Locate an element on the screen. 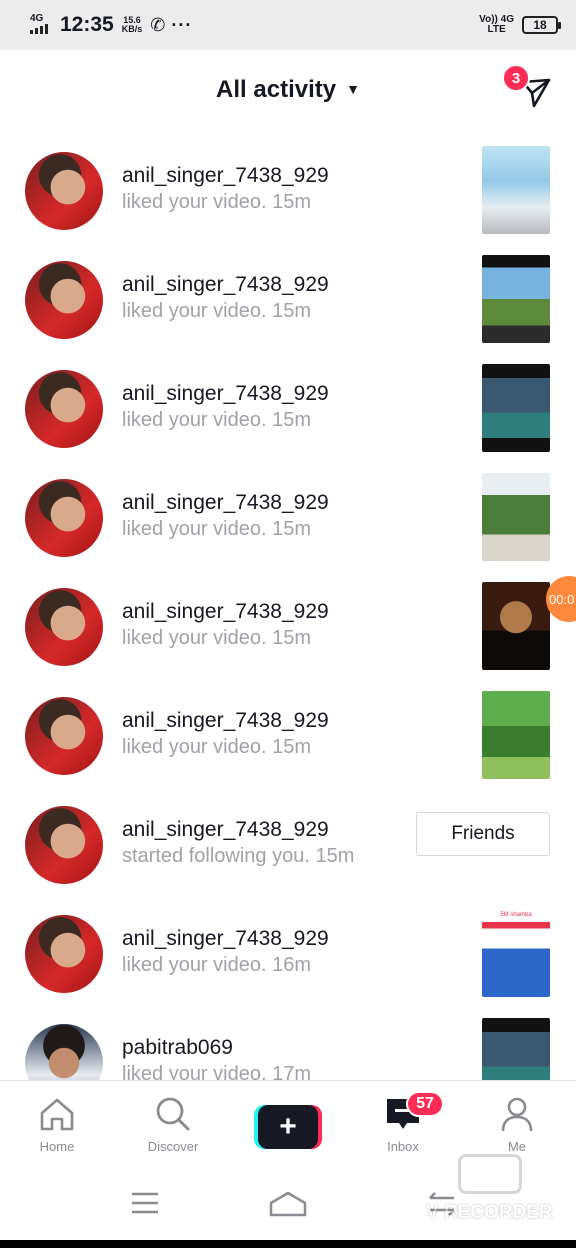  message-text: started following you. is located at coordinates (216, 856).